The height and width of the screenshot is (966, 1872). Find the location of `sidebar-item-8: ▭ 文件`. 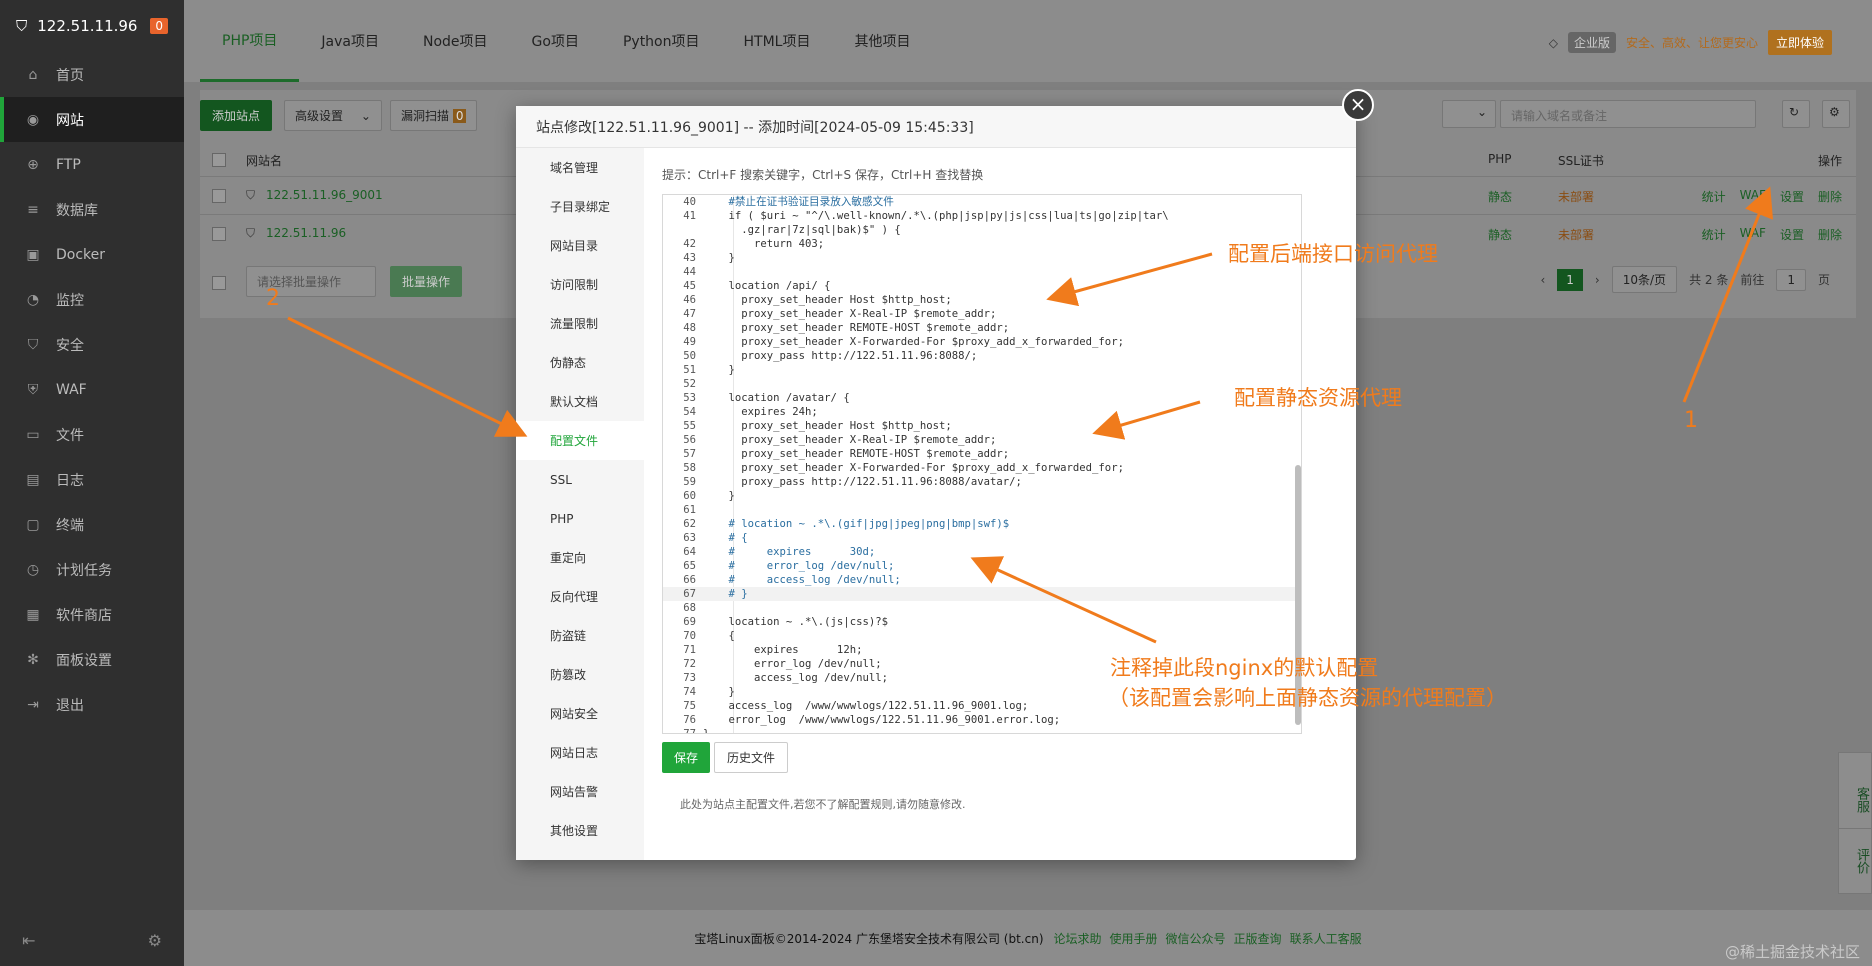

sidebar-item-8: ▭ 文件 is located at coordinates (92, 434).